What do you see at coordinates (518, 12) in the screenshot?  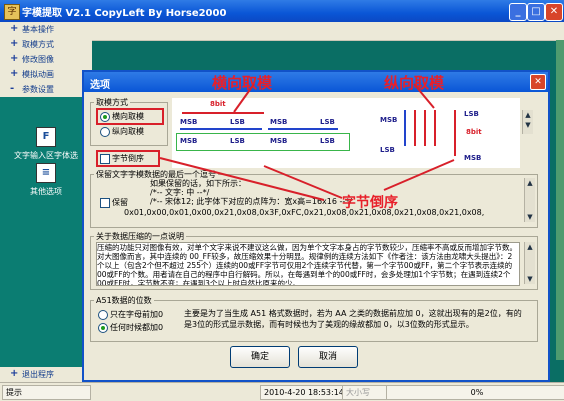 I see `minimize-button: _` at bounding box center [518, 12].